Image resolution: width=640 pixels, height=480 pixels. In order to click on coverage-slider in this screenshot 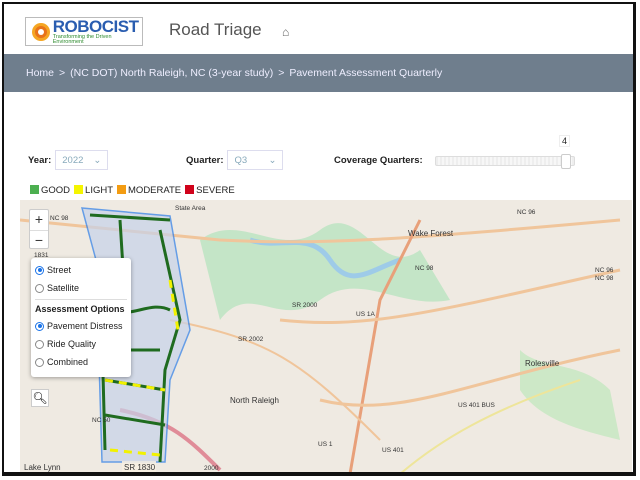, I will do `click(505, 161)`.